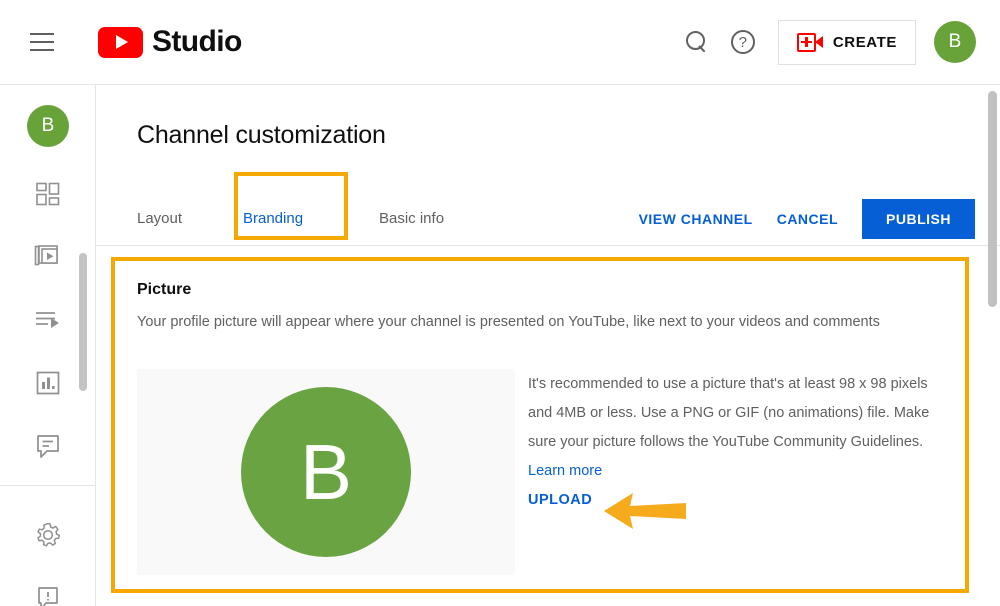 The height and width of the screenshot is (606, 1000). I want to click on help-button: ?, so click(743, 42).